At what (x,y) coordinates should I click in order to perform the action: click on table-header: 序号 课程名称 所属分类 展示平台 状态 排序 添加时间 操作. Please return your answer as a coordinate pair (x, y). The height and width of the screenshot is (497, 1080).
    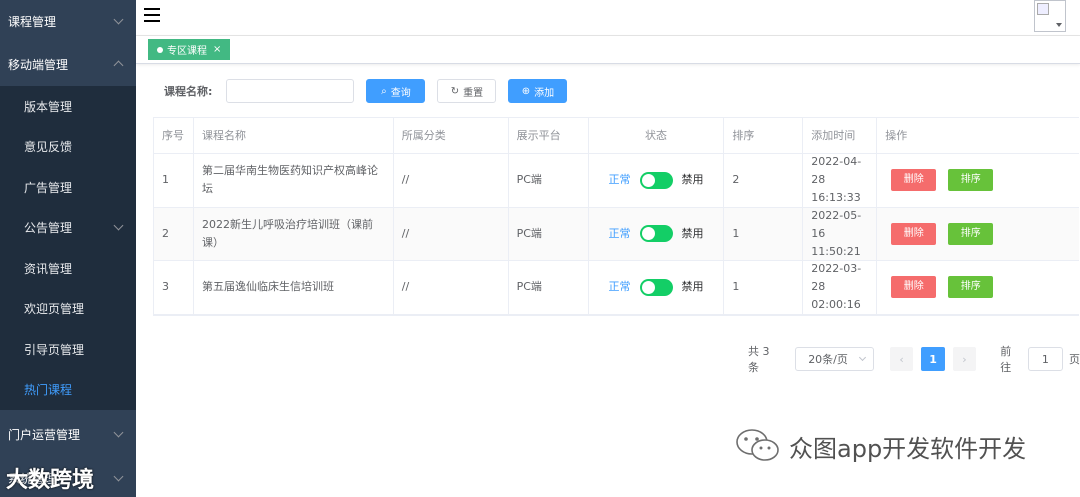
    Looking at the image, I should click on (616, 136).